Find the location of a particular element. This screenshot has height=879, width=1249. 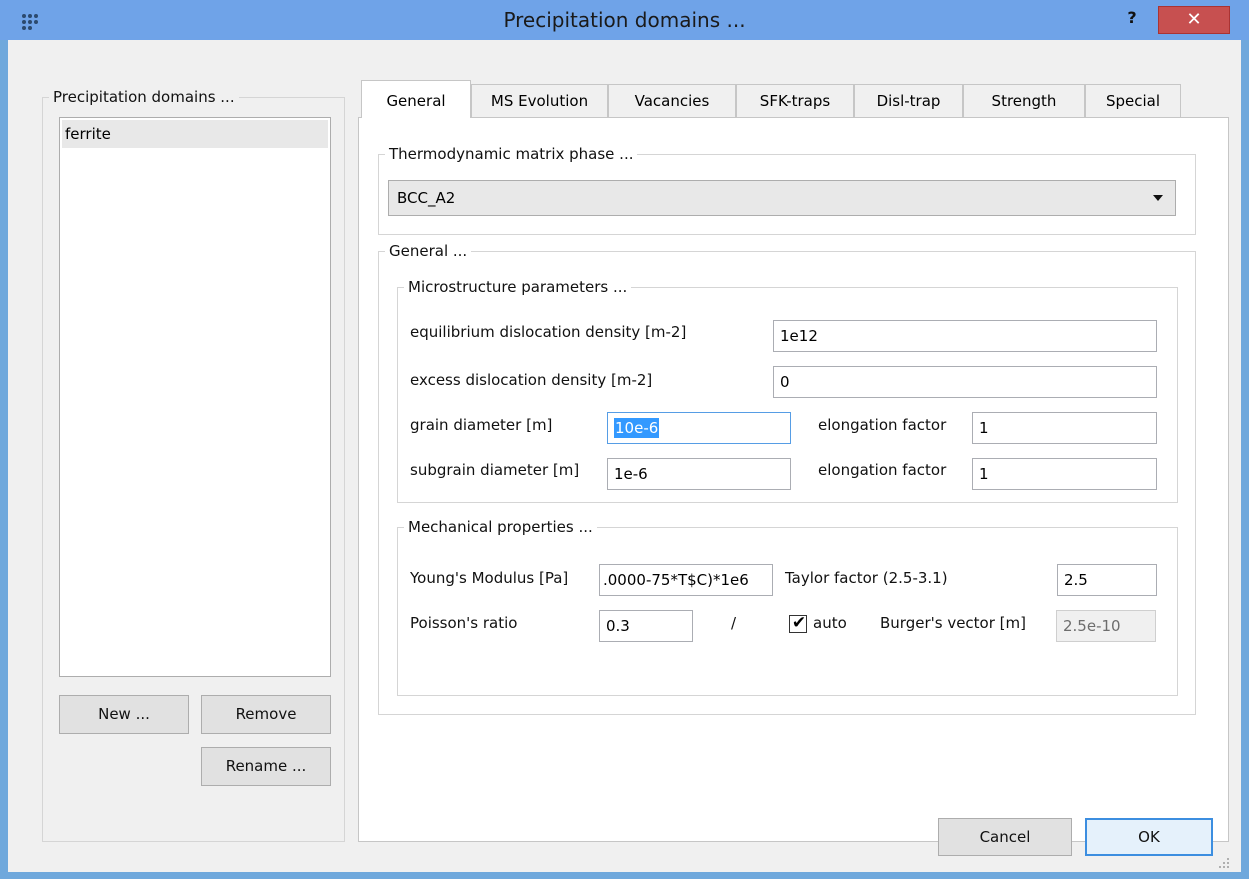

chevron-down-icon is located at coordinates (1158, 198).